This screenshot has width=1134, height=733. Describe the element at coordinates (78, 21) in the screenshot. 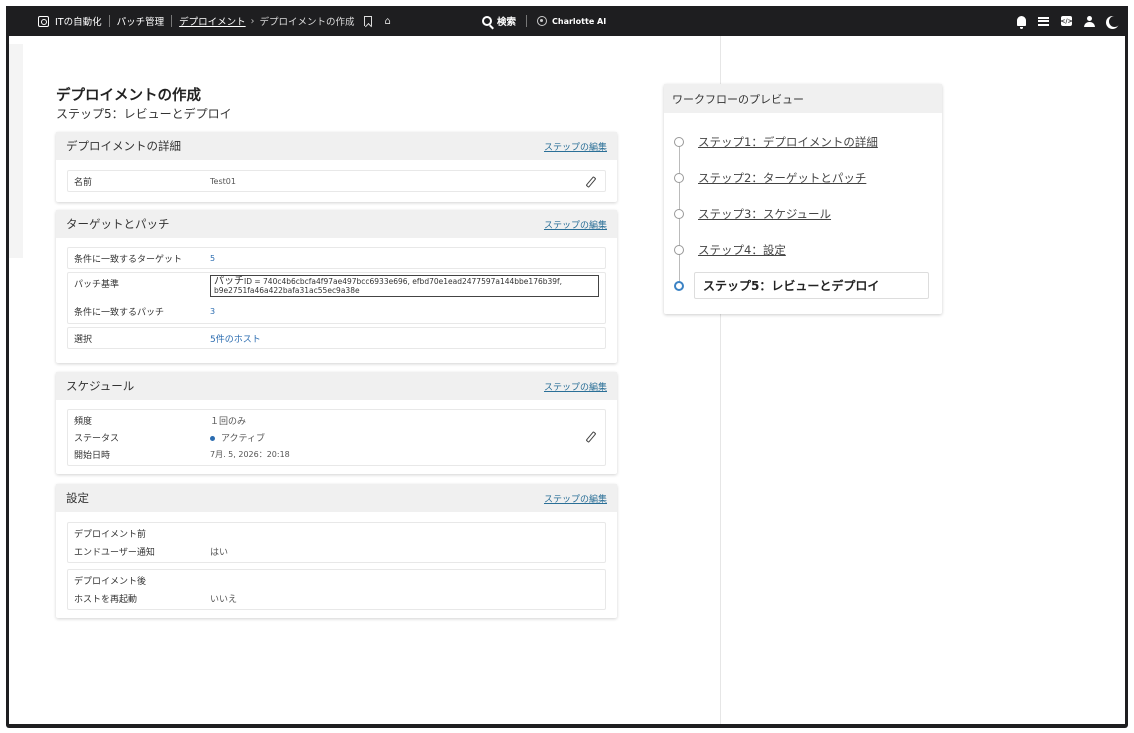

I see `app-name: ITの自動化` at that location.